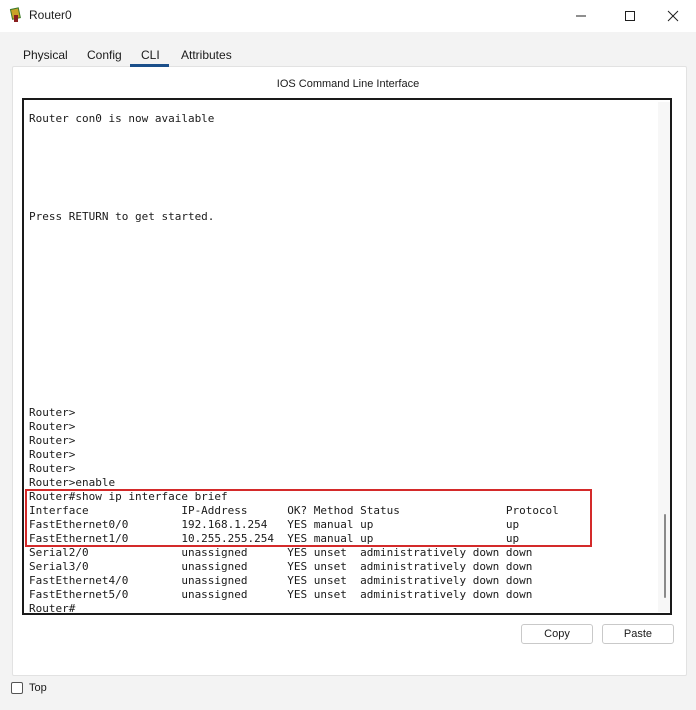  I want to click on maximize-icon, so click(630, 16).